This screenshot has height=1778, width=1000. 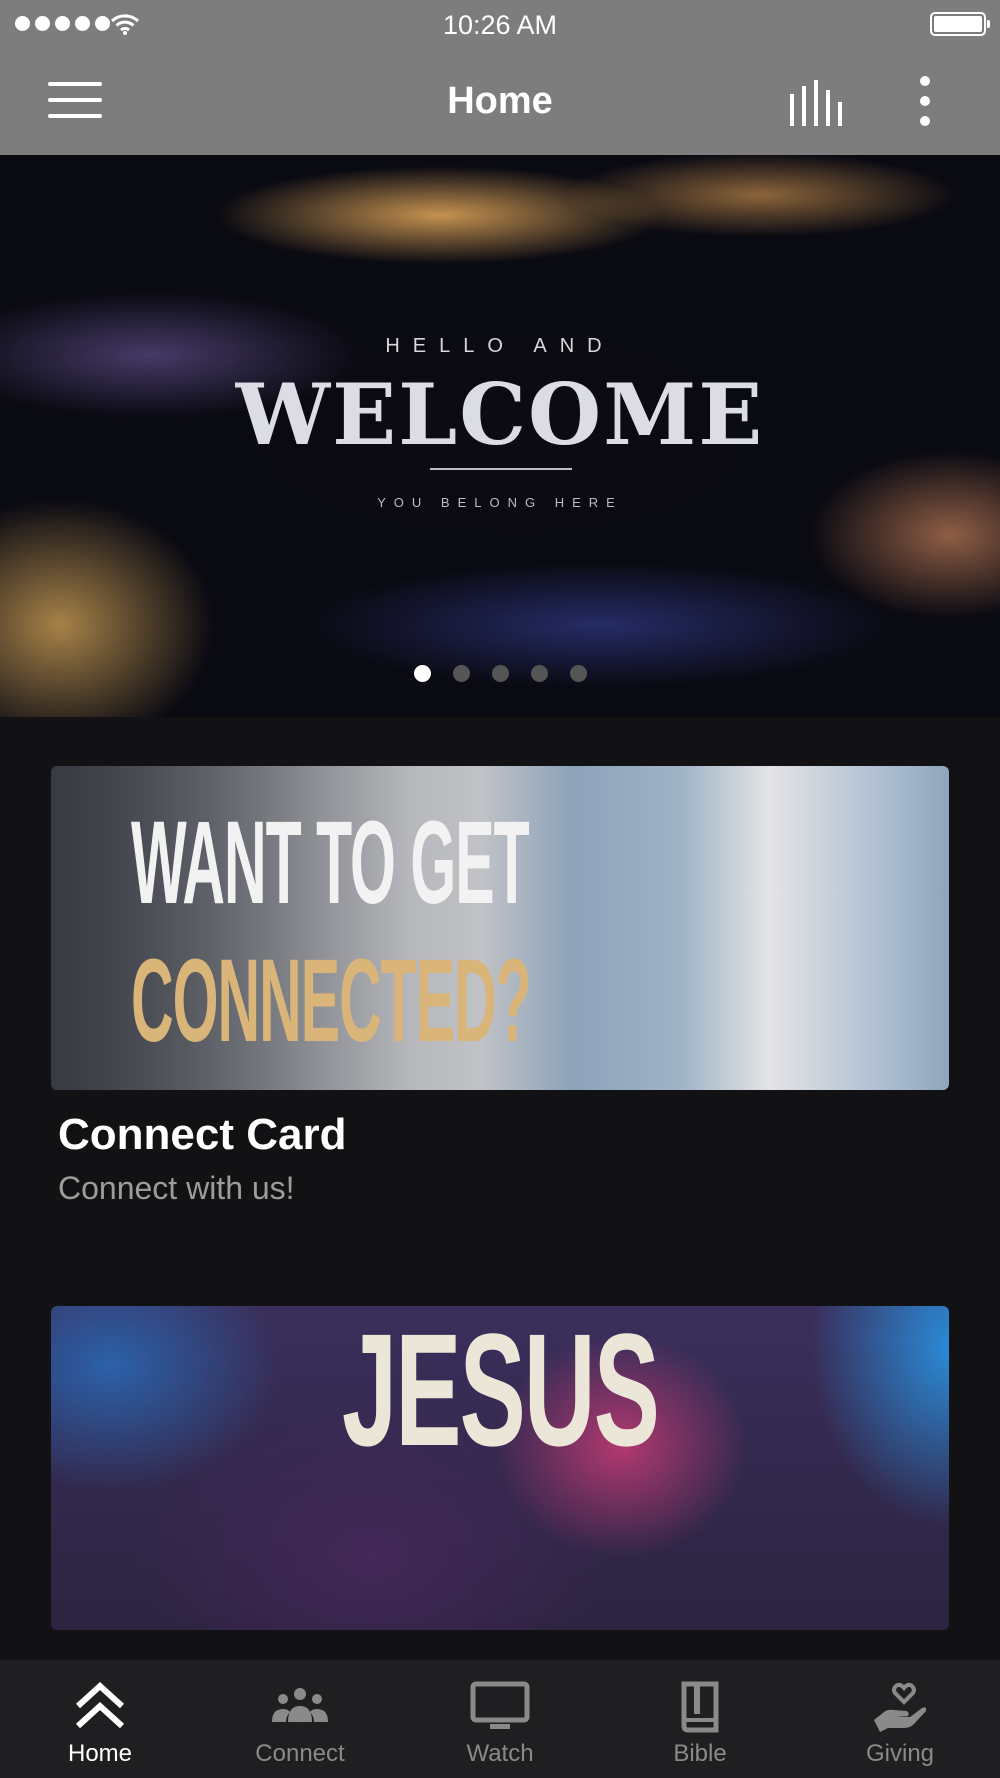 I want to click on hero-line-welcome: WELCOME, so click(x=500, y=414).